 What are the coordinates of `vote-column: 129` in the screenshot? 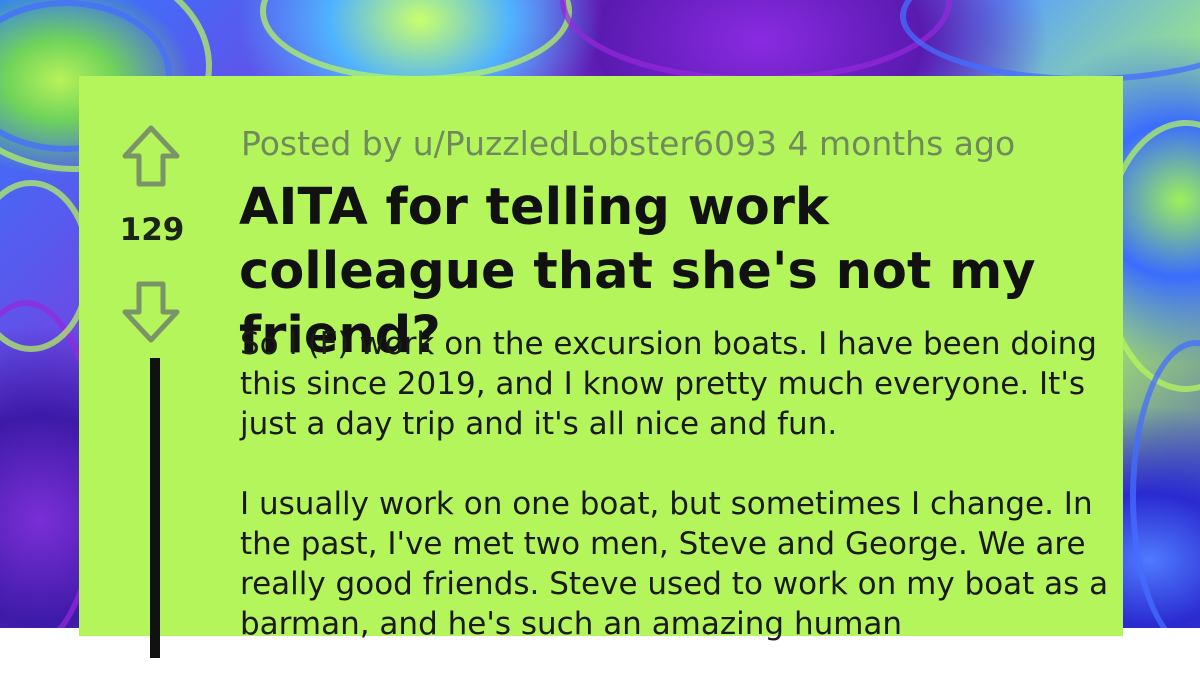 It's located at (152, 367).